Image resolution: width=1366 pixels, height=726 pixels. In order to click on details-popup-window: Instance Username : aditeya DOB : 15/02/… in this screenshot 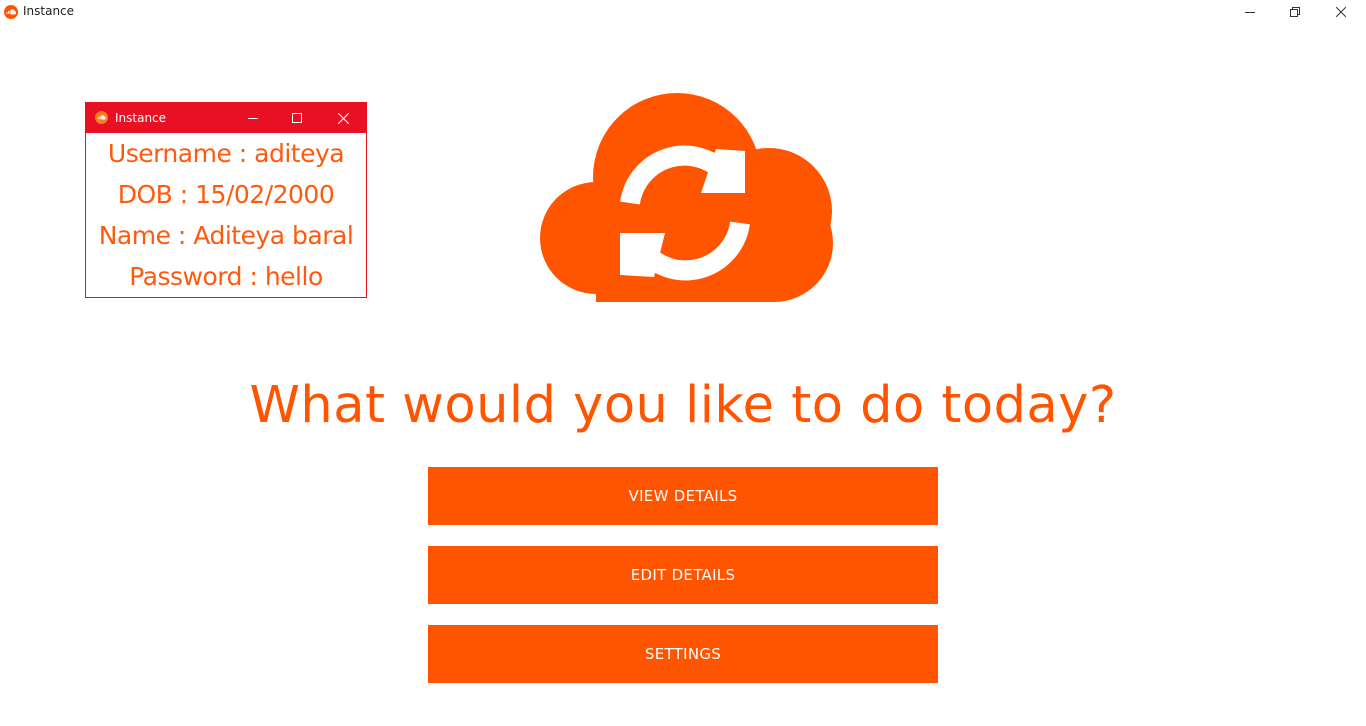, I will do `click(226, 200)`.